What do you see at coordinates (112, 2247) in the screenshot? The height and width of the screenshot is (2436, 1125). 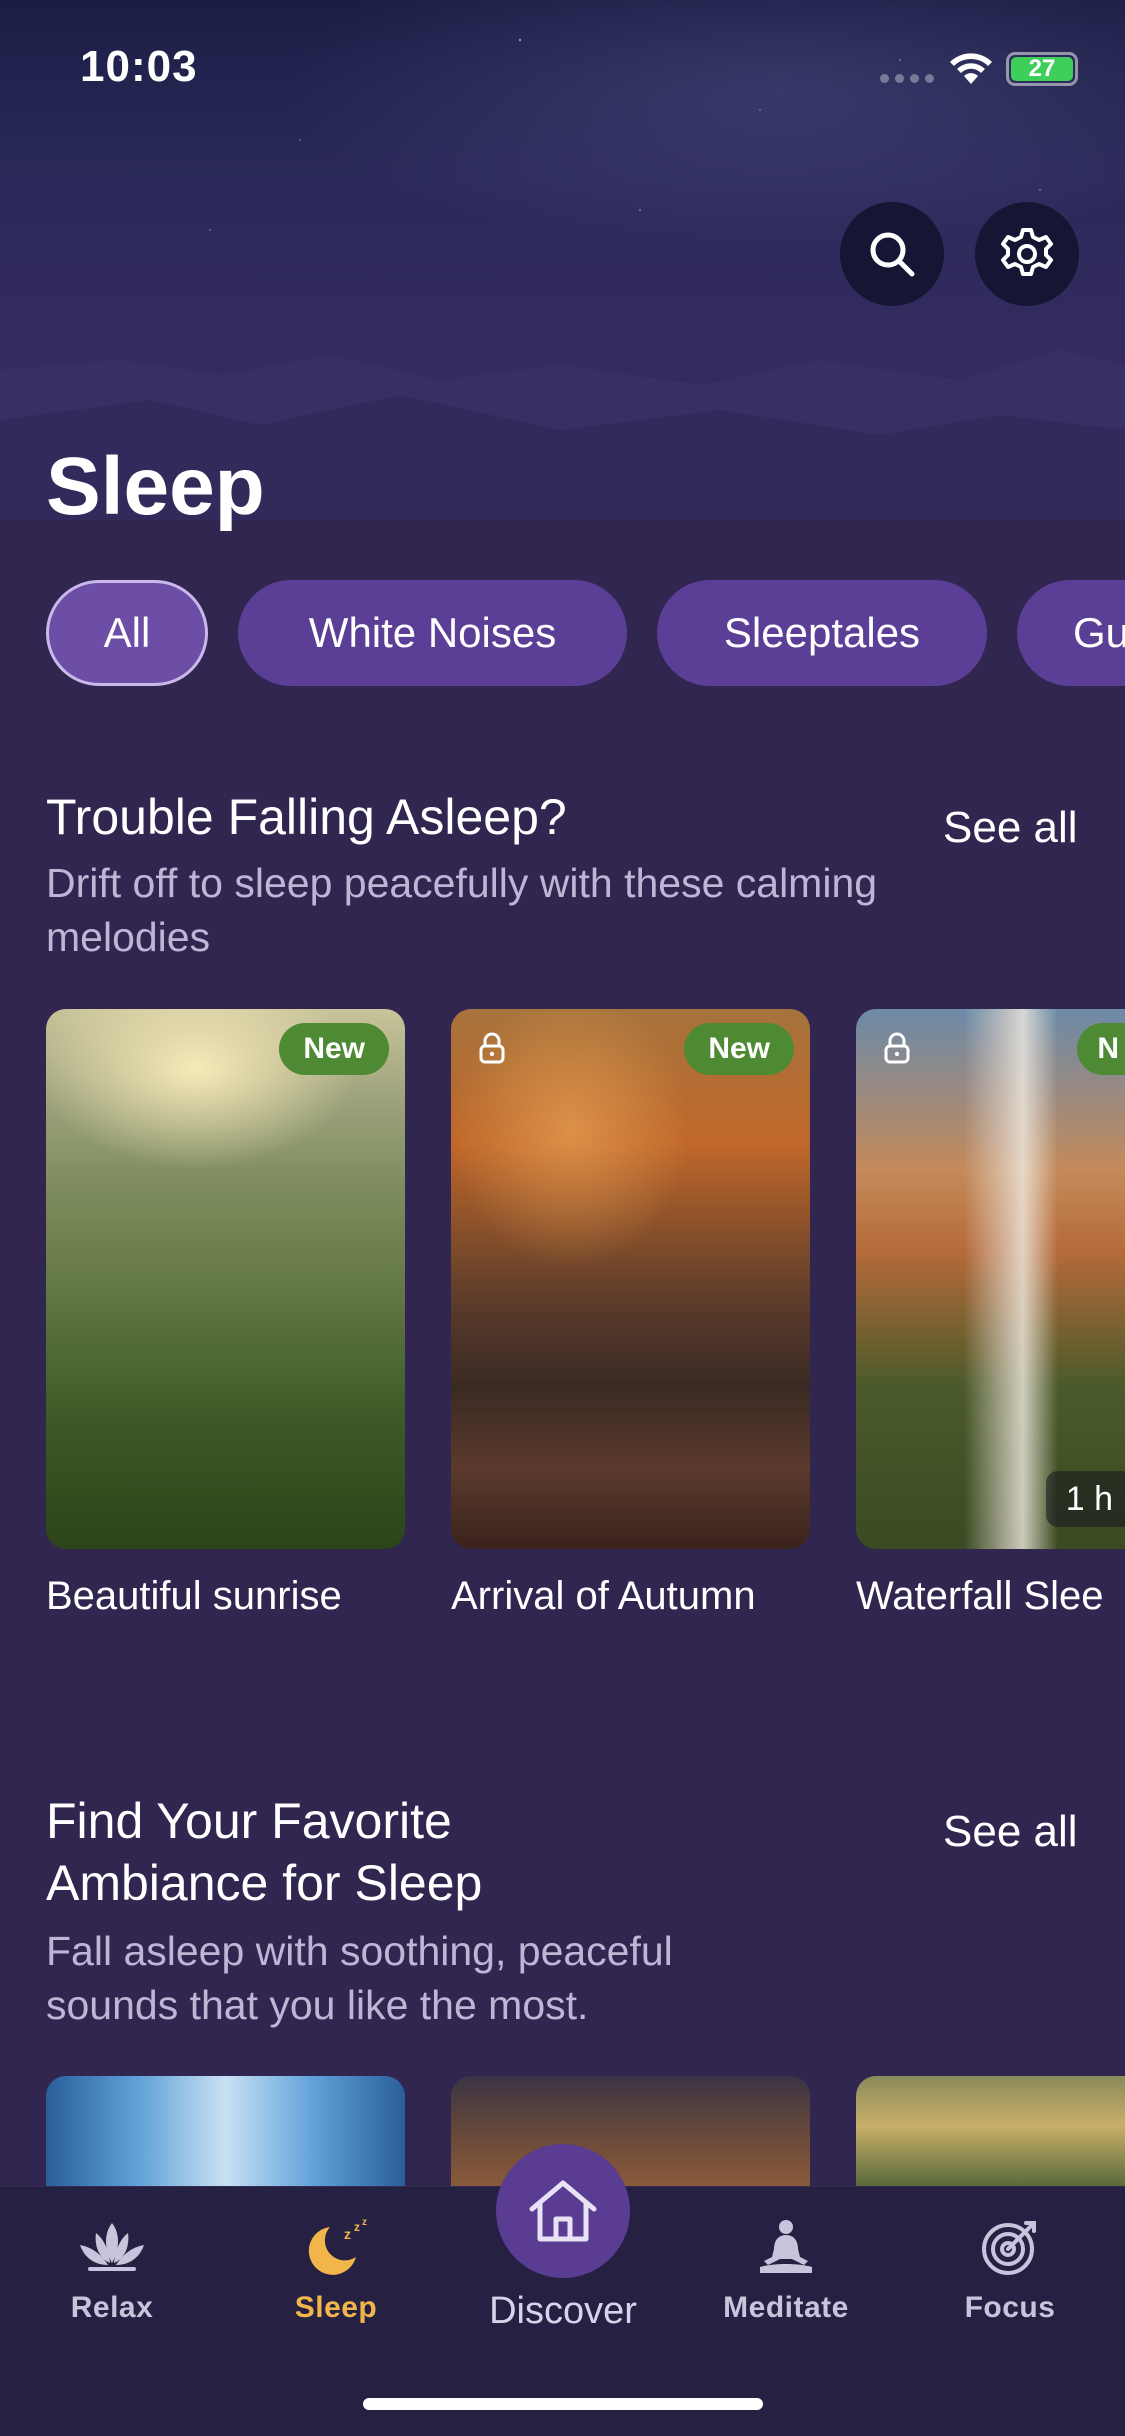 I see `lotus-icon` at bounding box center [112, 2247].